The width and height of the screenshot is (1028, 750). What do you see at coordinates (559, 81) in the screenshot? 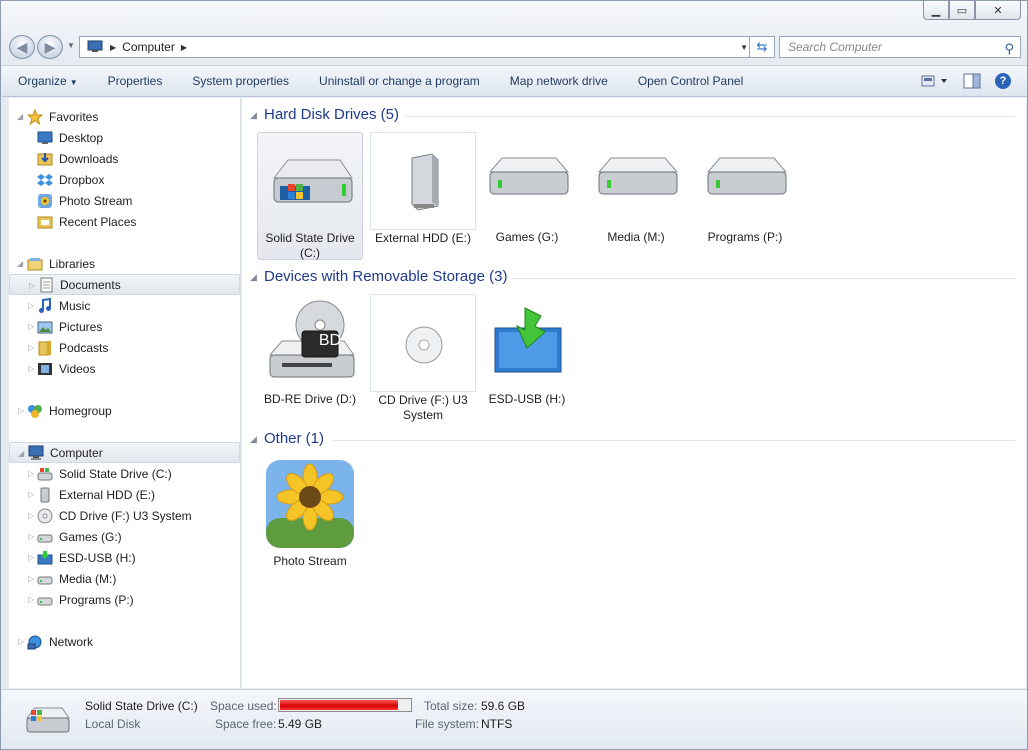
I see `map-network-drive-button: Map network drive` at bounding box center [559, 81].